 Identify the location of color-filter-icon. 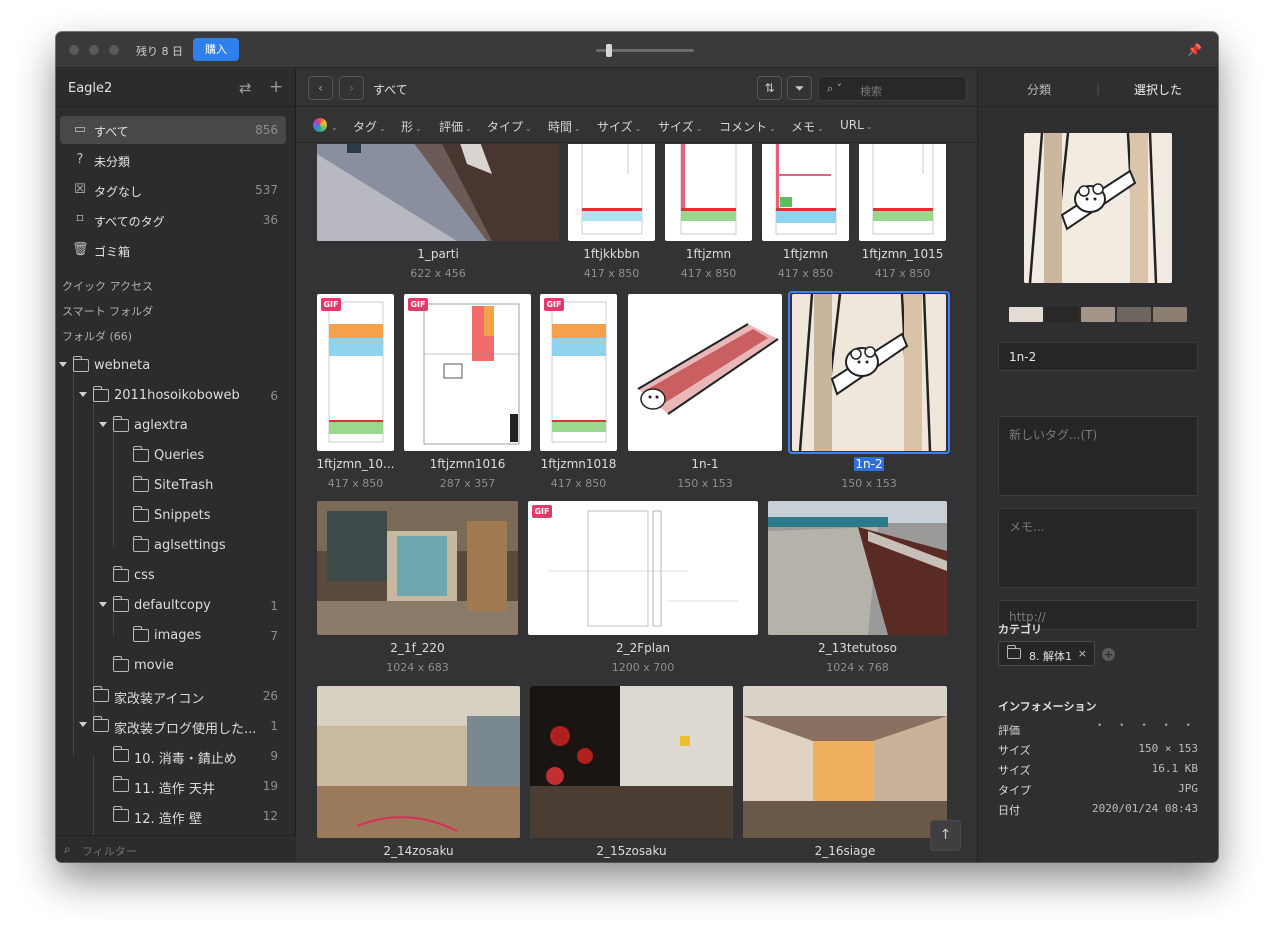
(320, 125).